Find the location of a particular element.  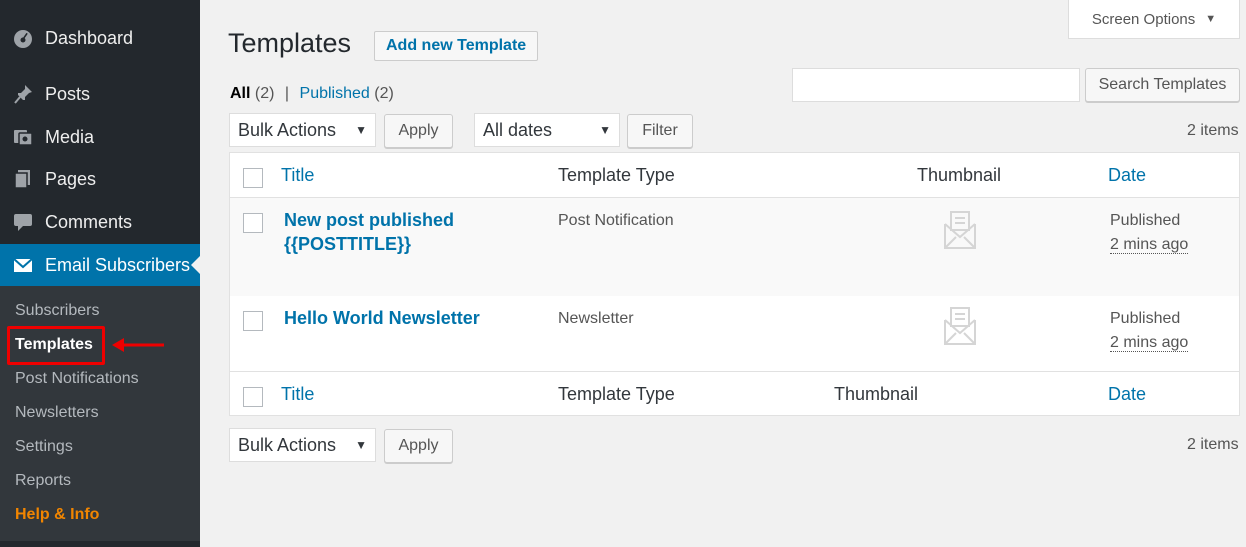

menu-email-subscribers: Email Subscribers is located at coordinates (100, 265).